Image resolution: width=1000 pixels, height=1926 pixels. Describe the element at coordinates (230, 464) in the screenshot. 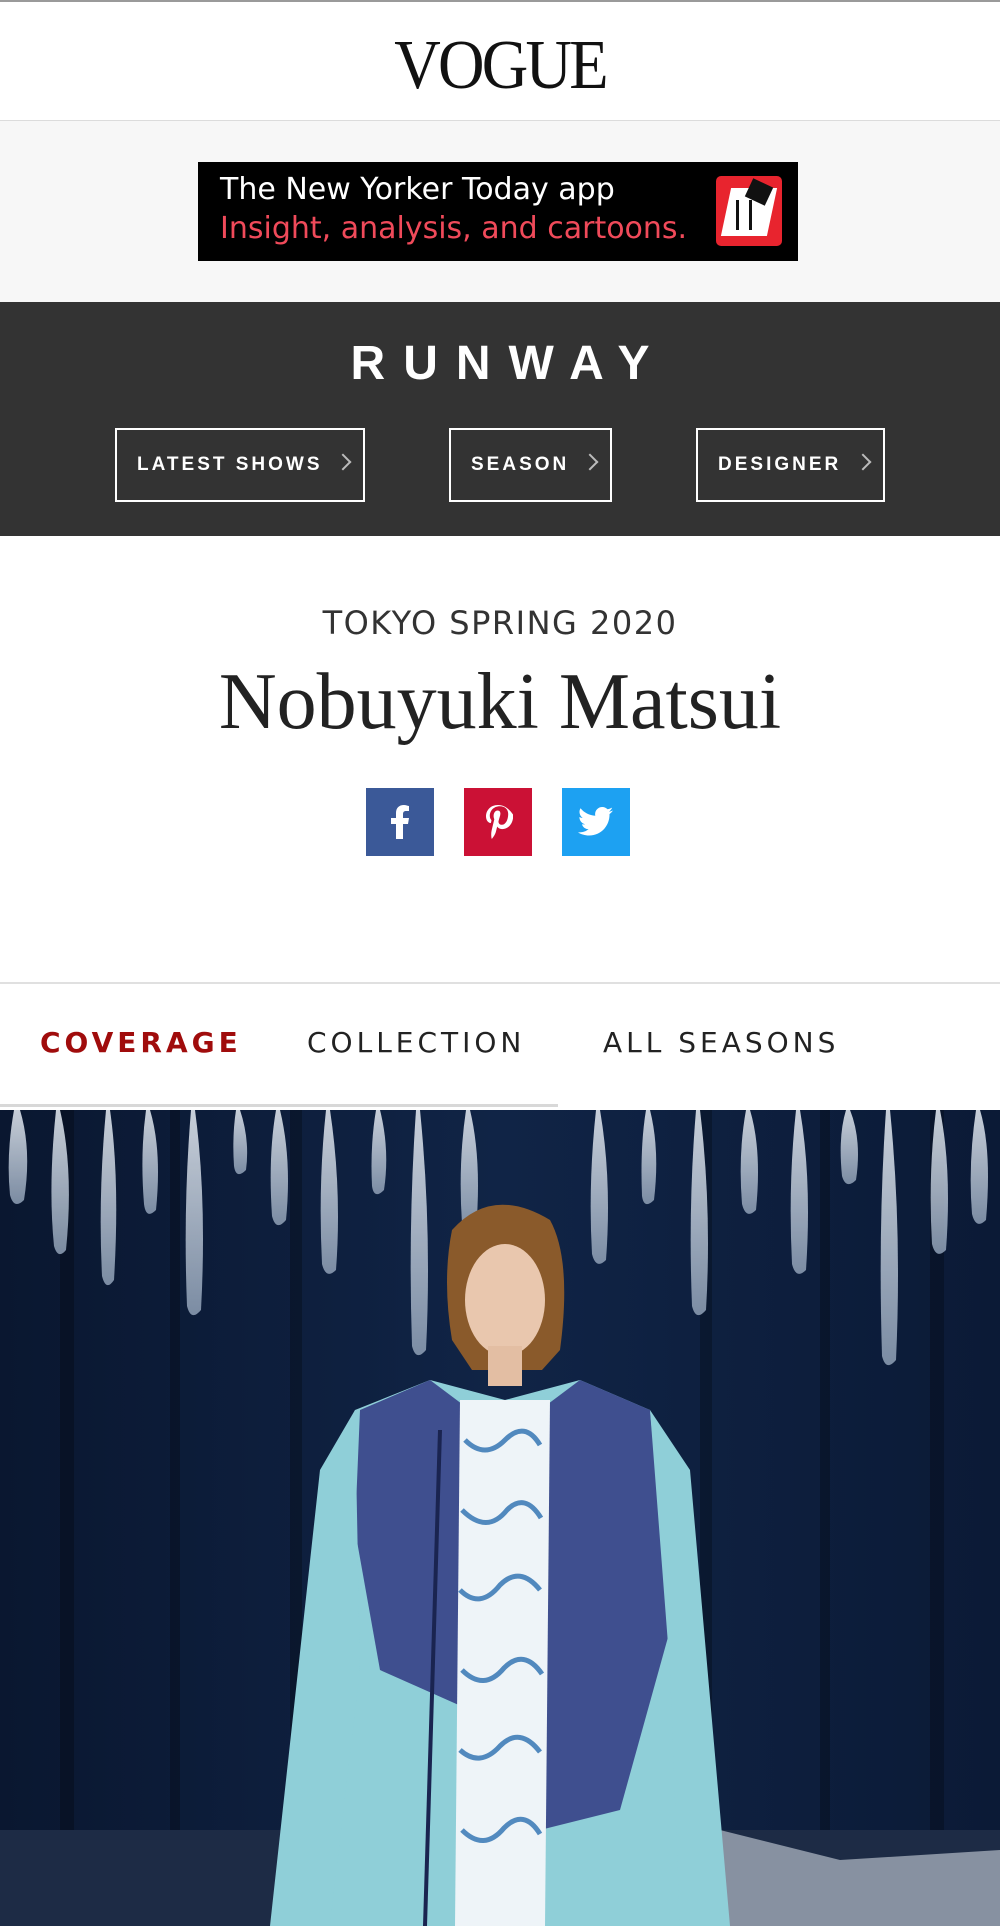

I see `latest-shows-label: LATEST SHOWS` at that location.